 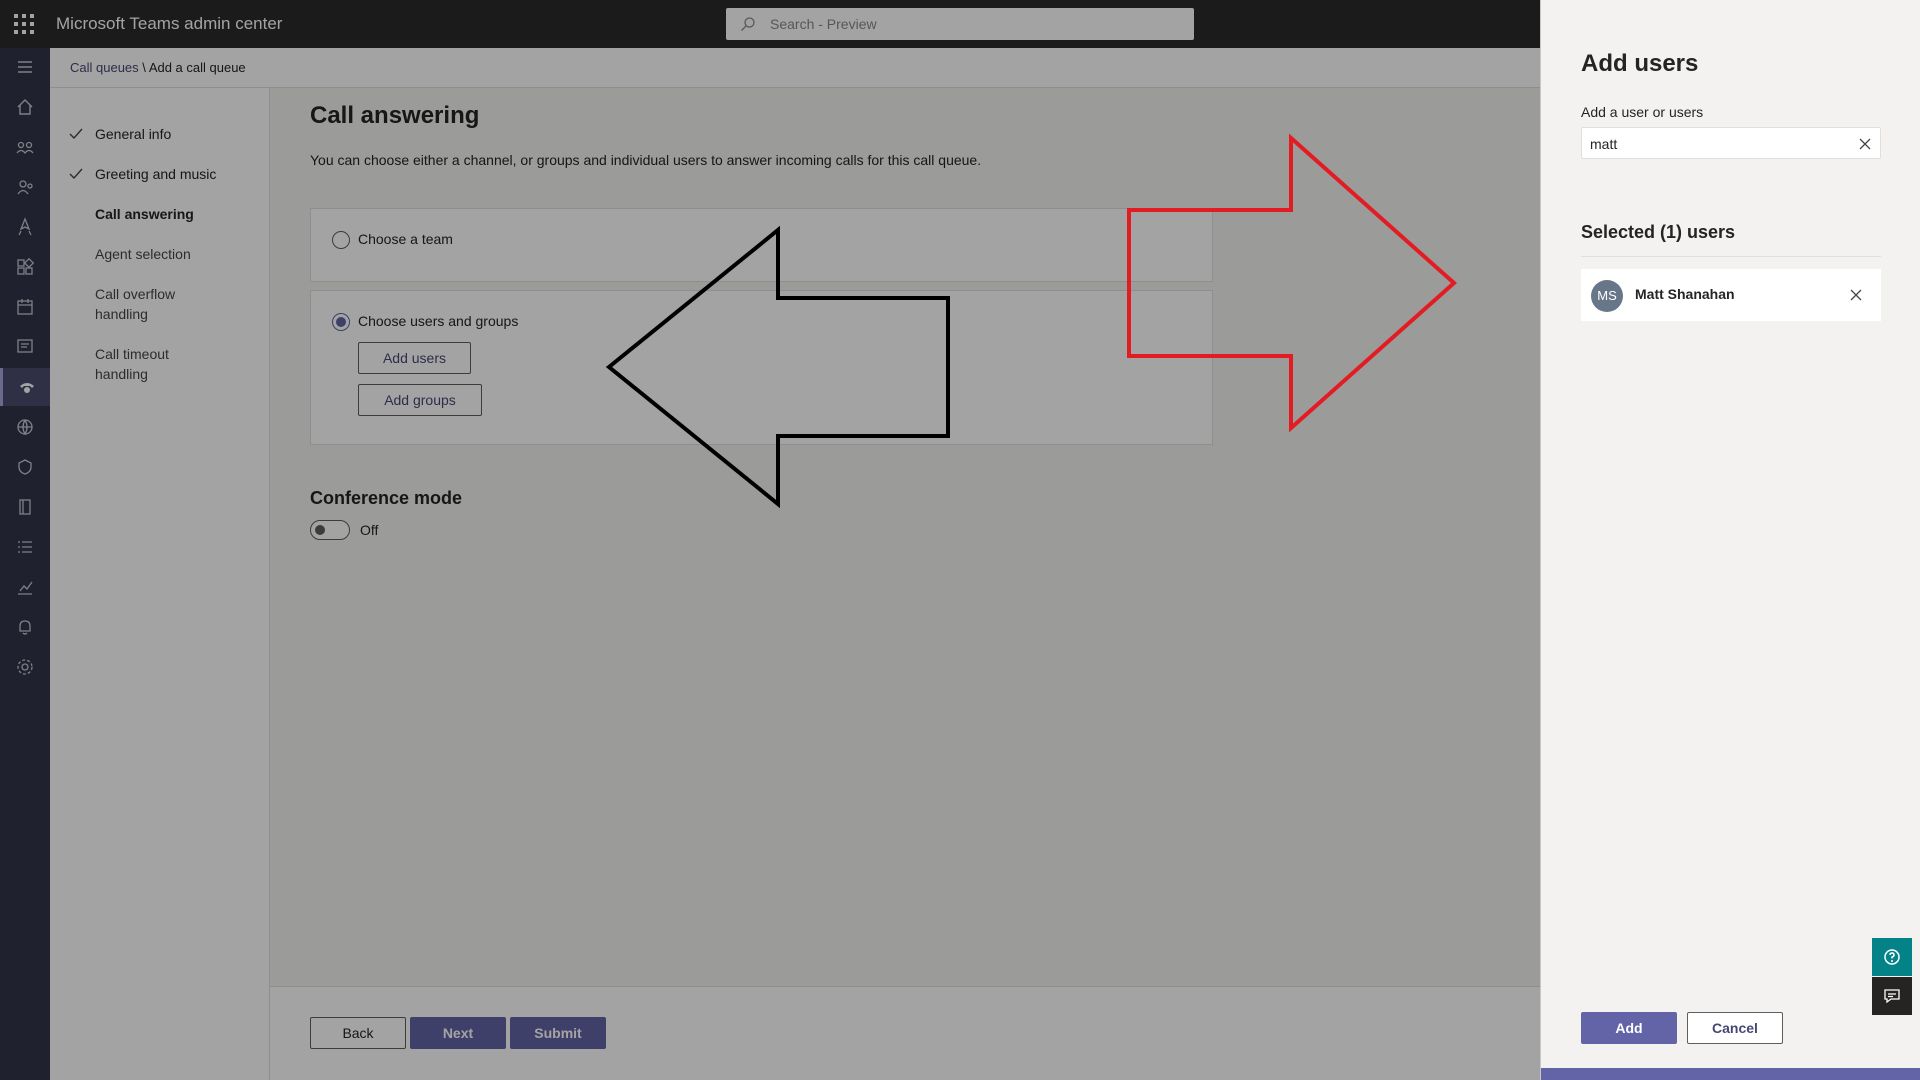 I want to click on search-box, so click(x=960, y=24).